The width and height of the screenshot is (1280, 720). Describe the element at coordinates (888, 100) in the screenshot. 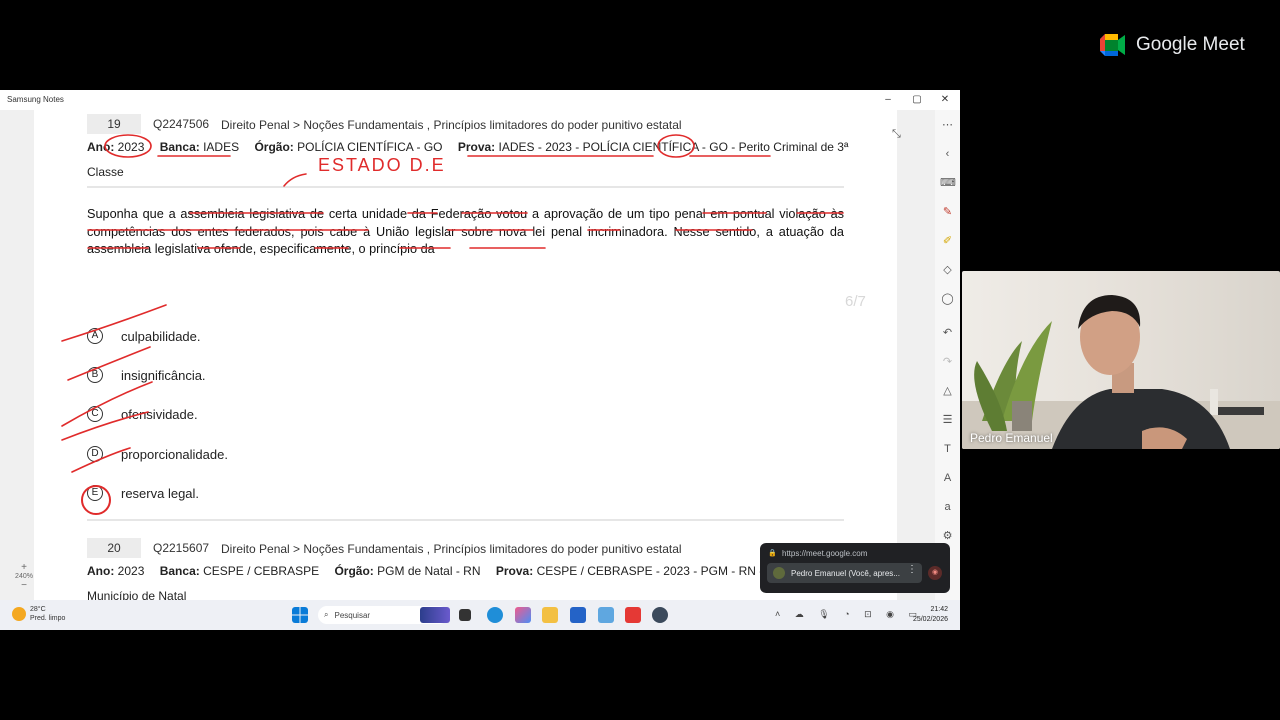

I see `minimize-button: –` at that location.